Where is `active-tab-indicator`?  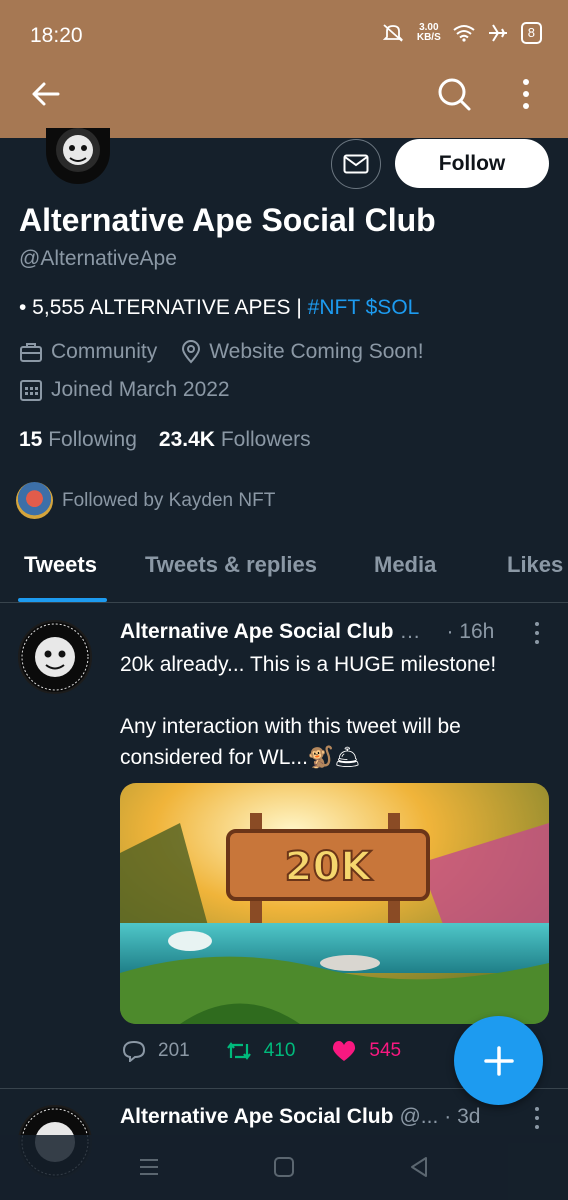 active-tab-indicator is located at coordinates (62, 600).